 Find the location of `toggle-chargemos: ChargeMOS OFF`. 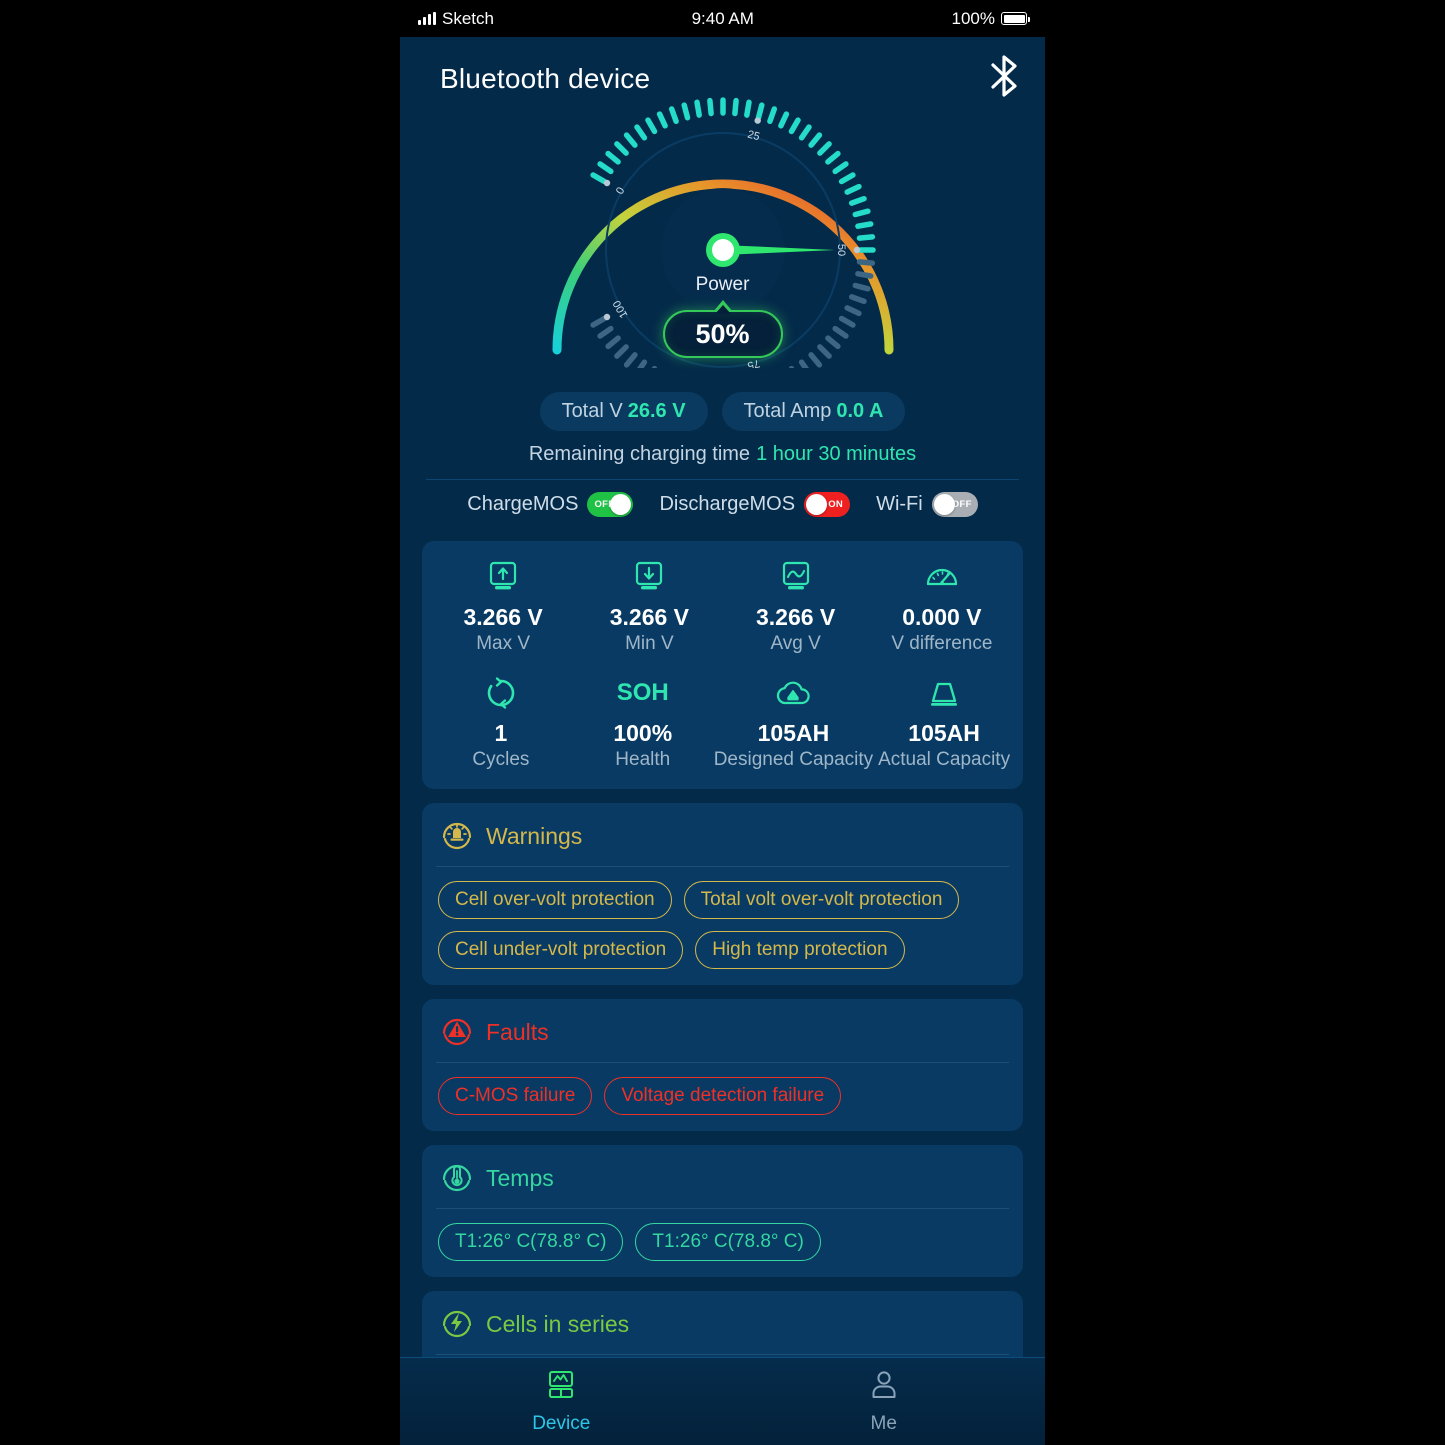

toggle-chargemos: ChargeMOS OFF is located at coordinates (550, 504).